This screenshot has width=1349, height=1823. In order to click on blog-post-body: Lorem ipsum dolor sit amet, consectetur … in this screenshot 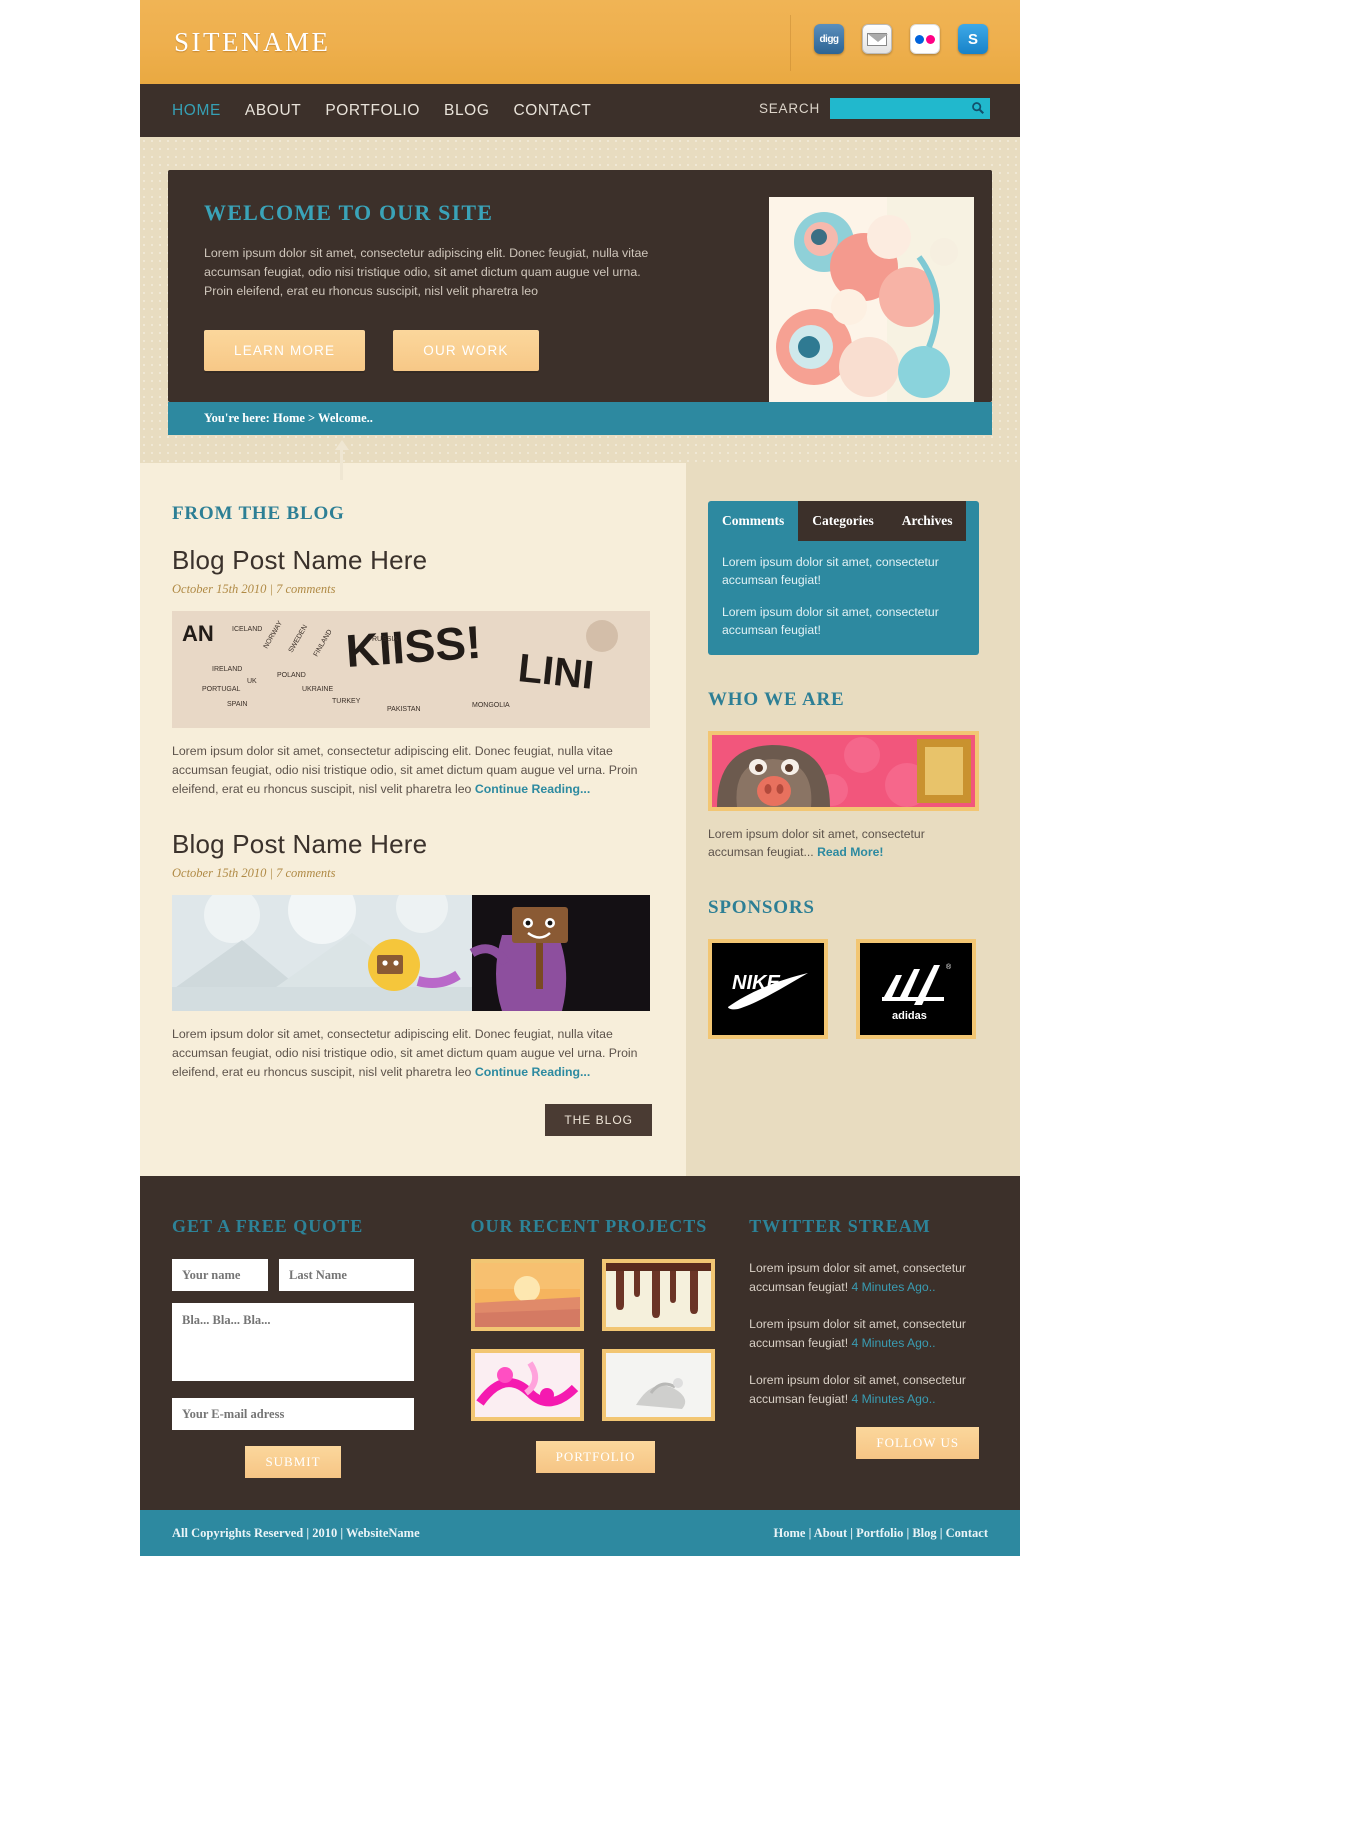, I will do `click(411, 770)`.